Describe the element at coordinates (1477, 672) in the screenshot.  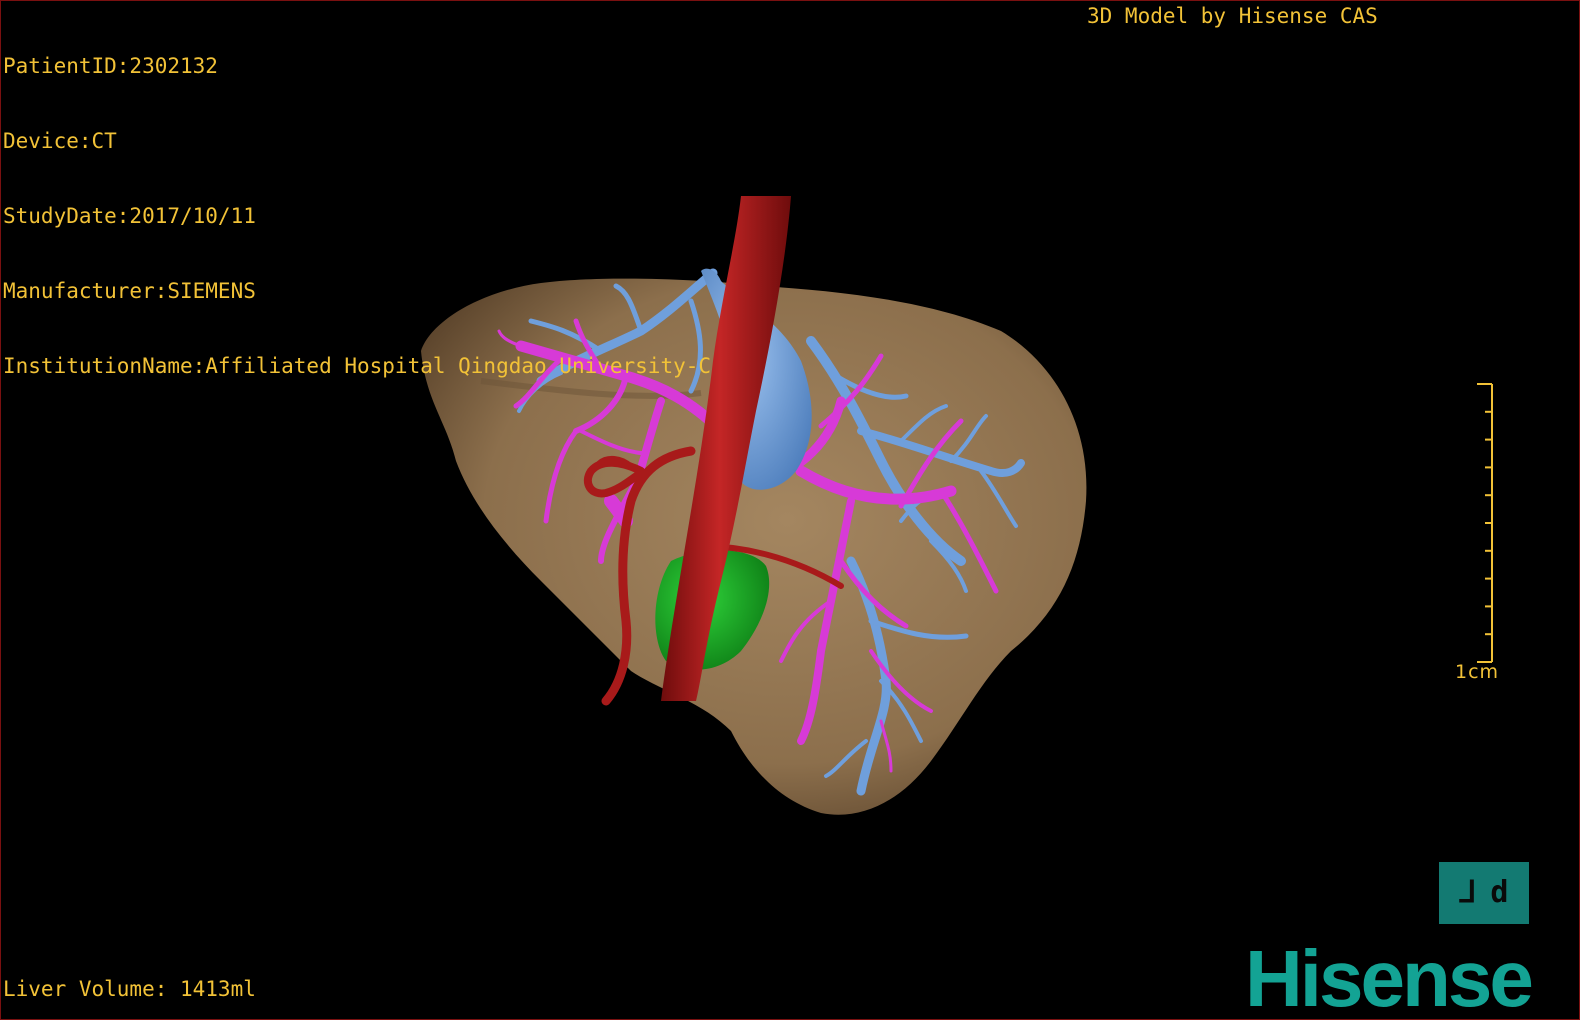
I see `scale-label: 1cm` at that location.